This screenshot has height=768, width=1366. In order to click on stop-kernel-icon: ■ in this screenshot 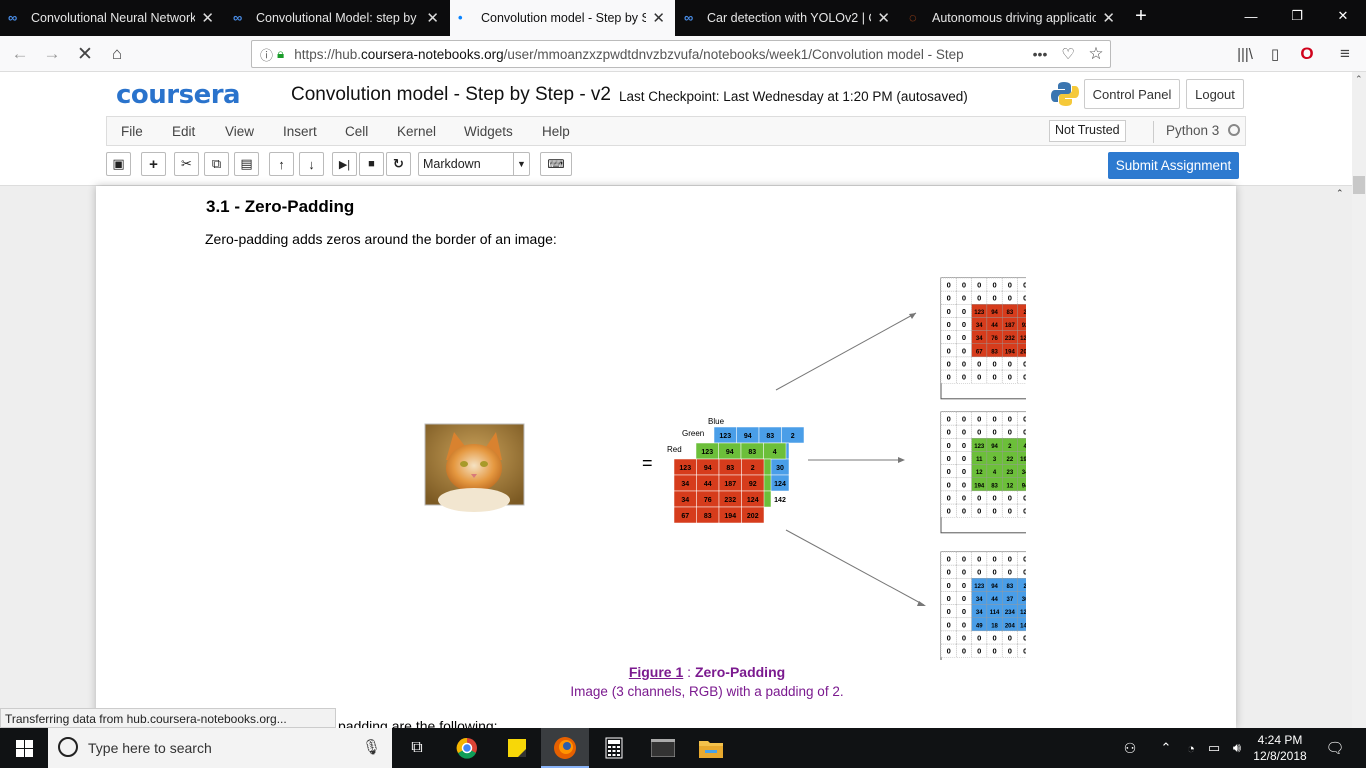, I will do `click(371, 164)`.